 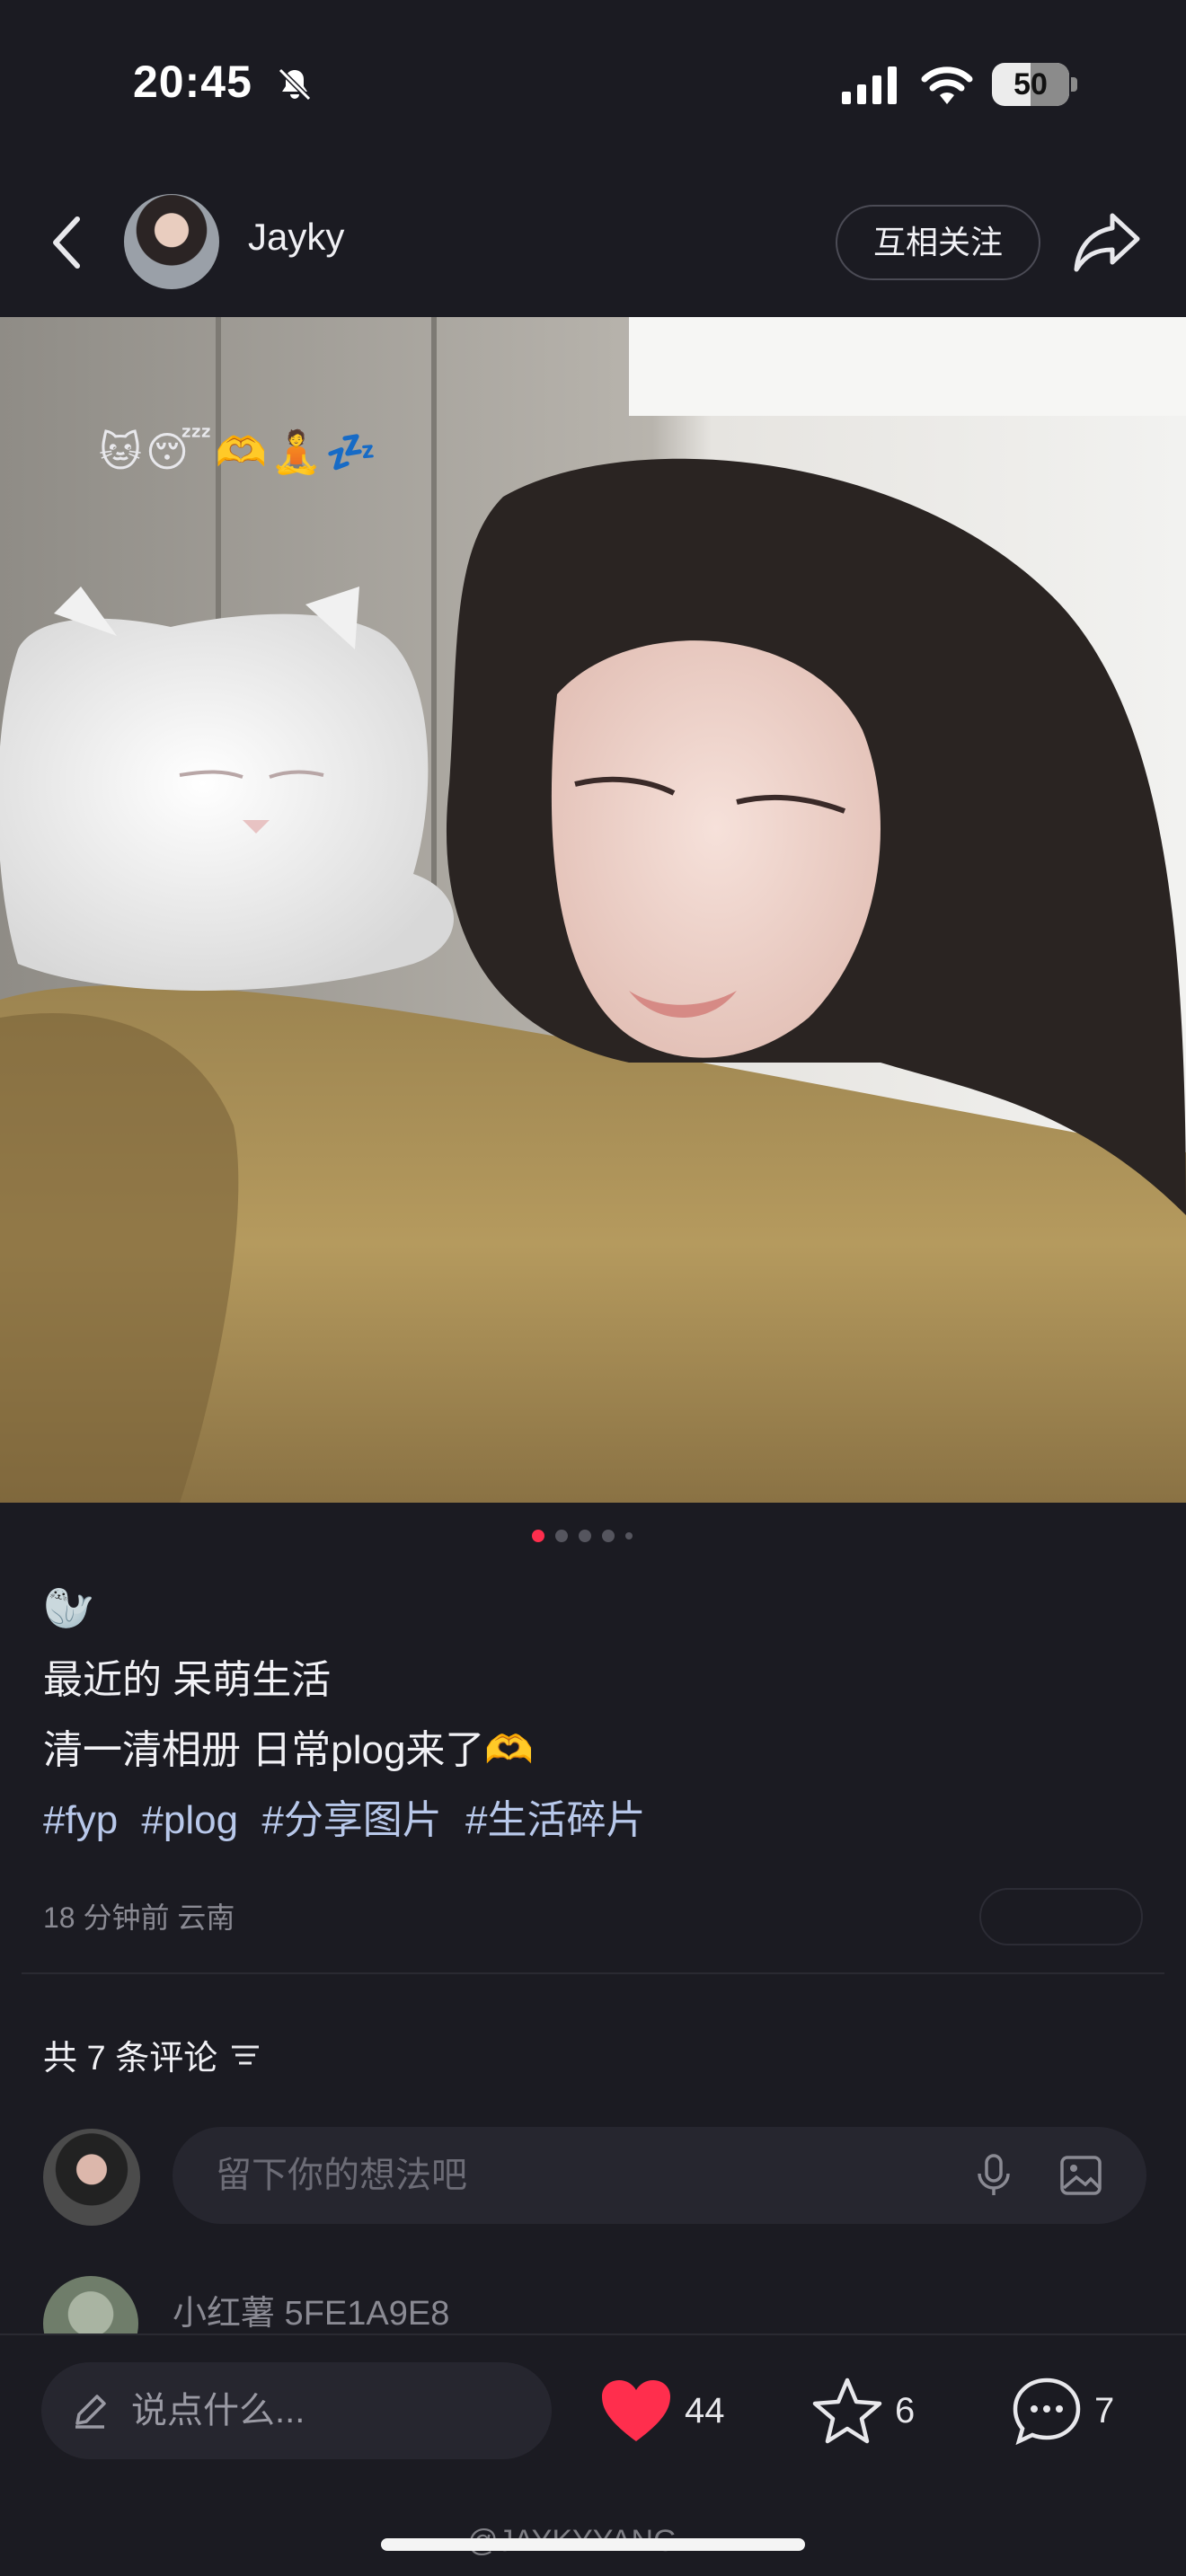 What do you see at coordinates (1104, 2410) in the screenshot?
I see `comment-count: 7` at bounding box center [1104, 2410].